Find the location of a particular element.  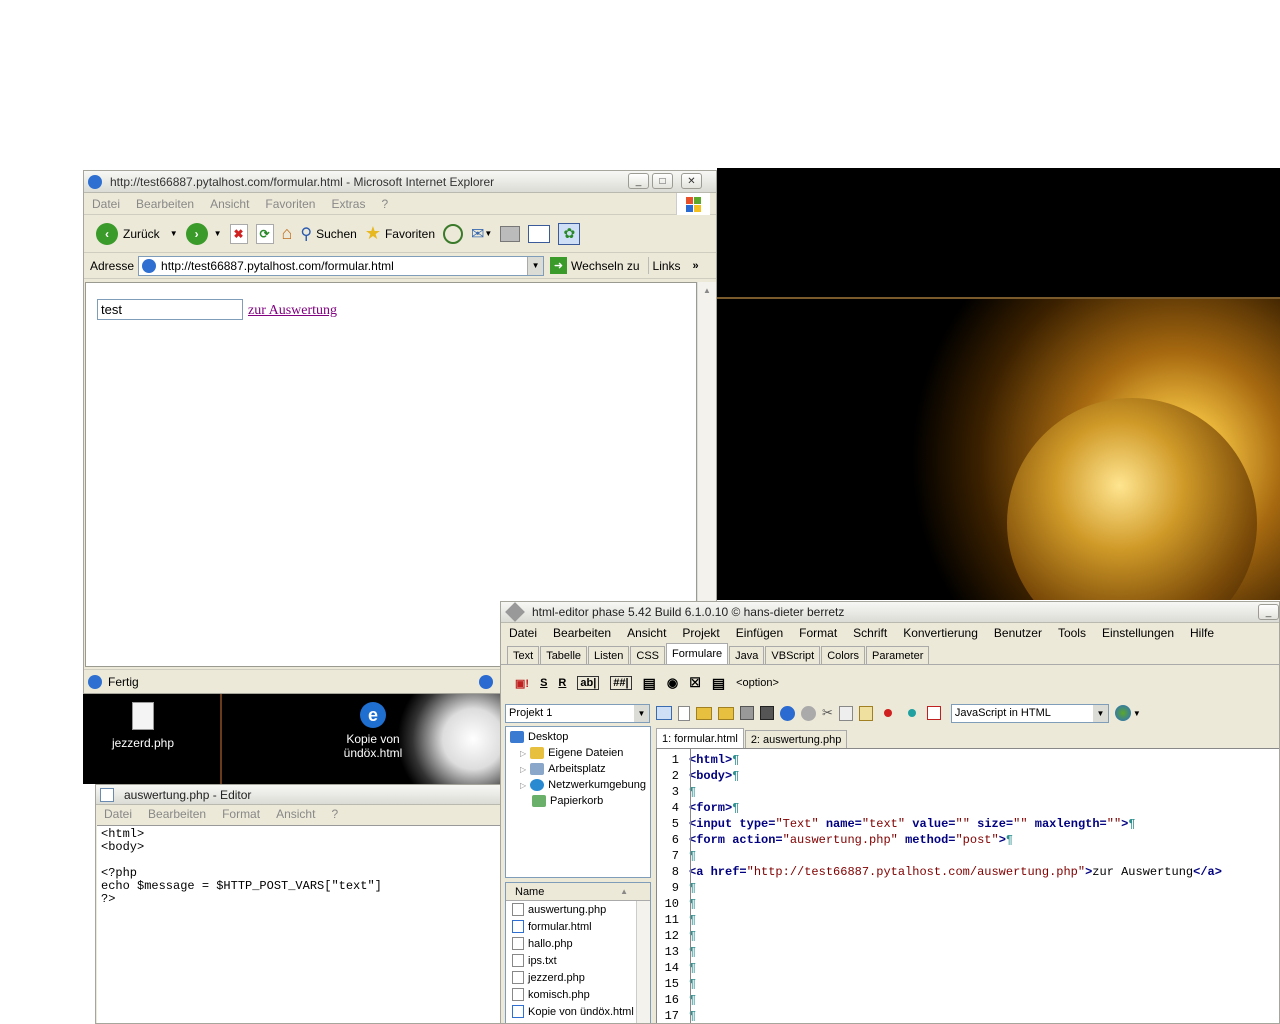

print-button is located at coordinates (510, 234).